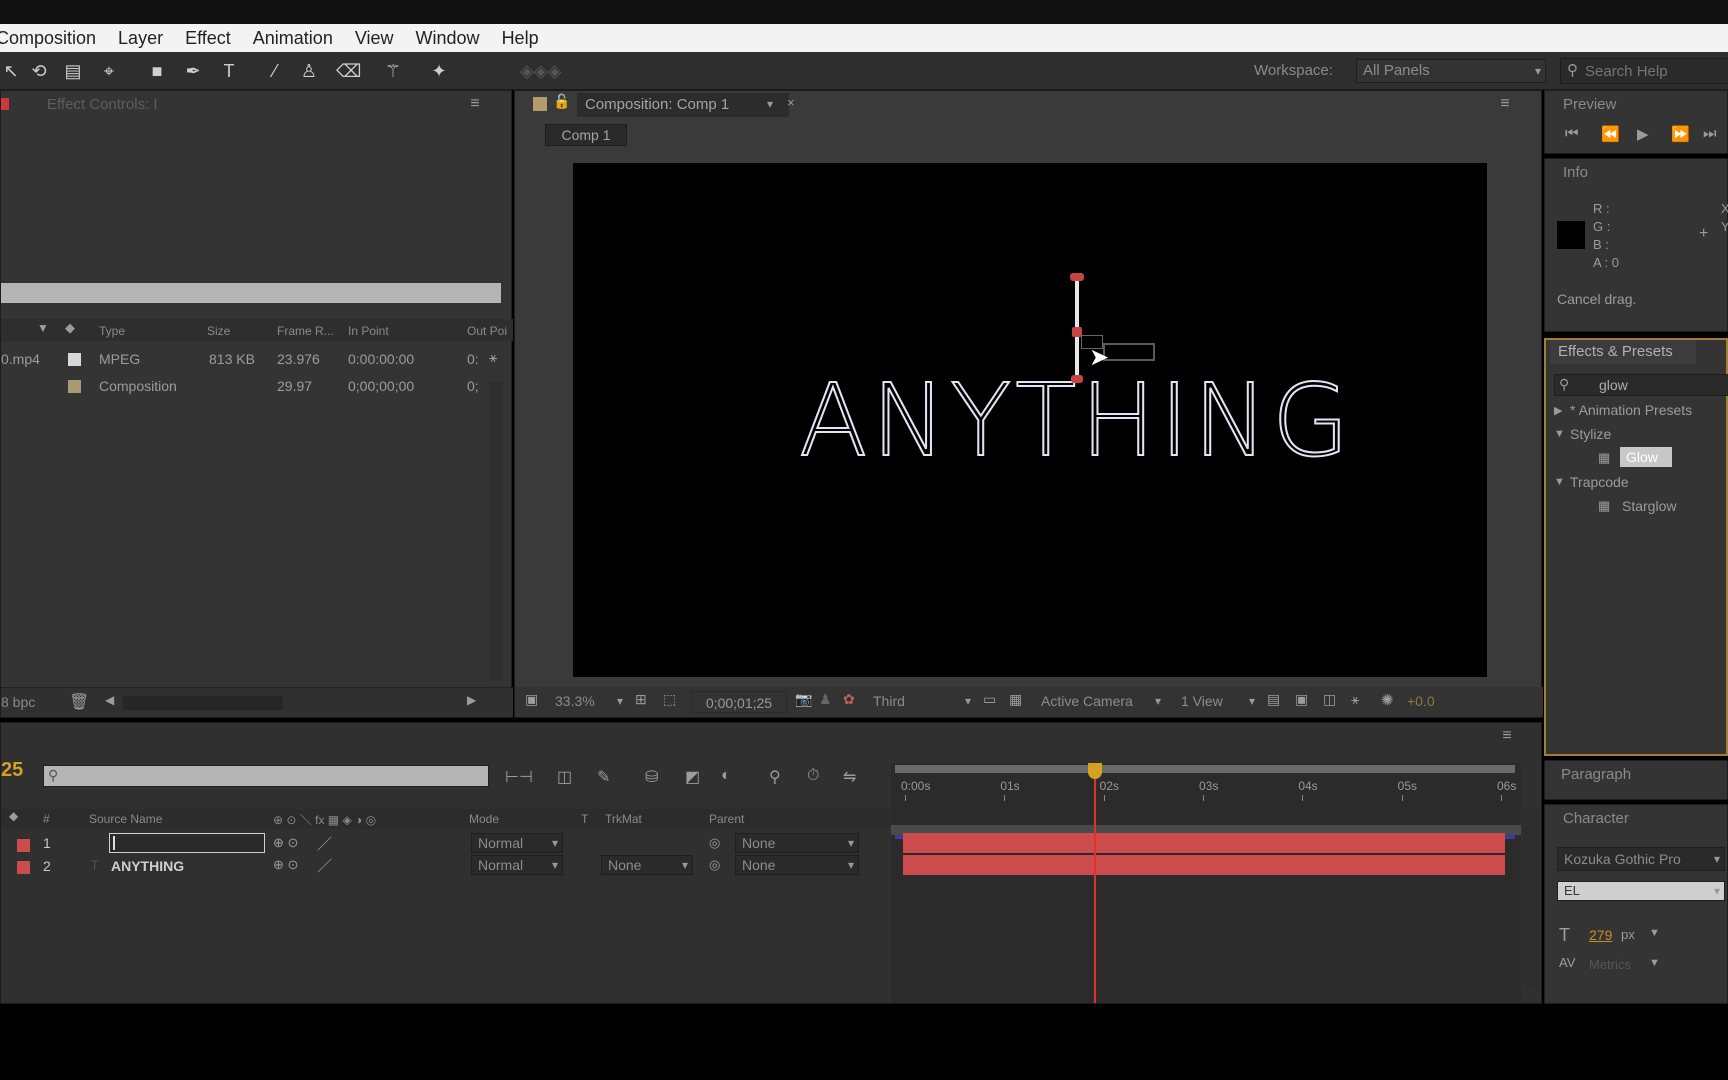  I want to click on brainstorm-icon: ⚲, so click(775, 777).